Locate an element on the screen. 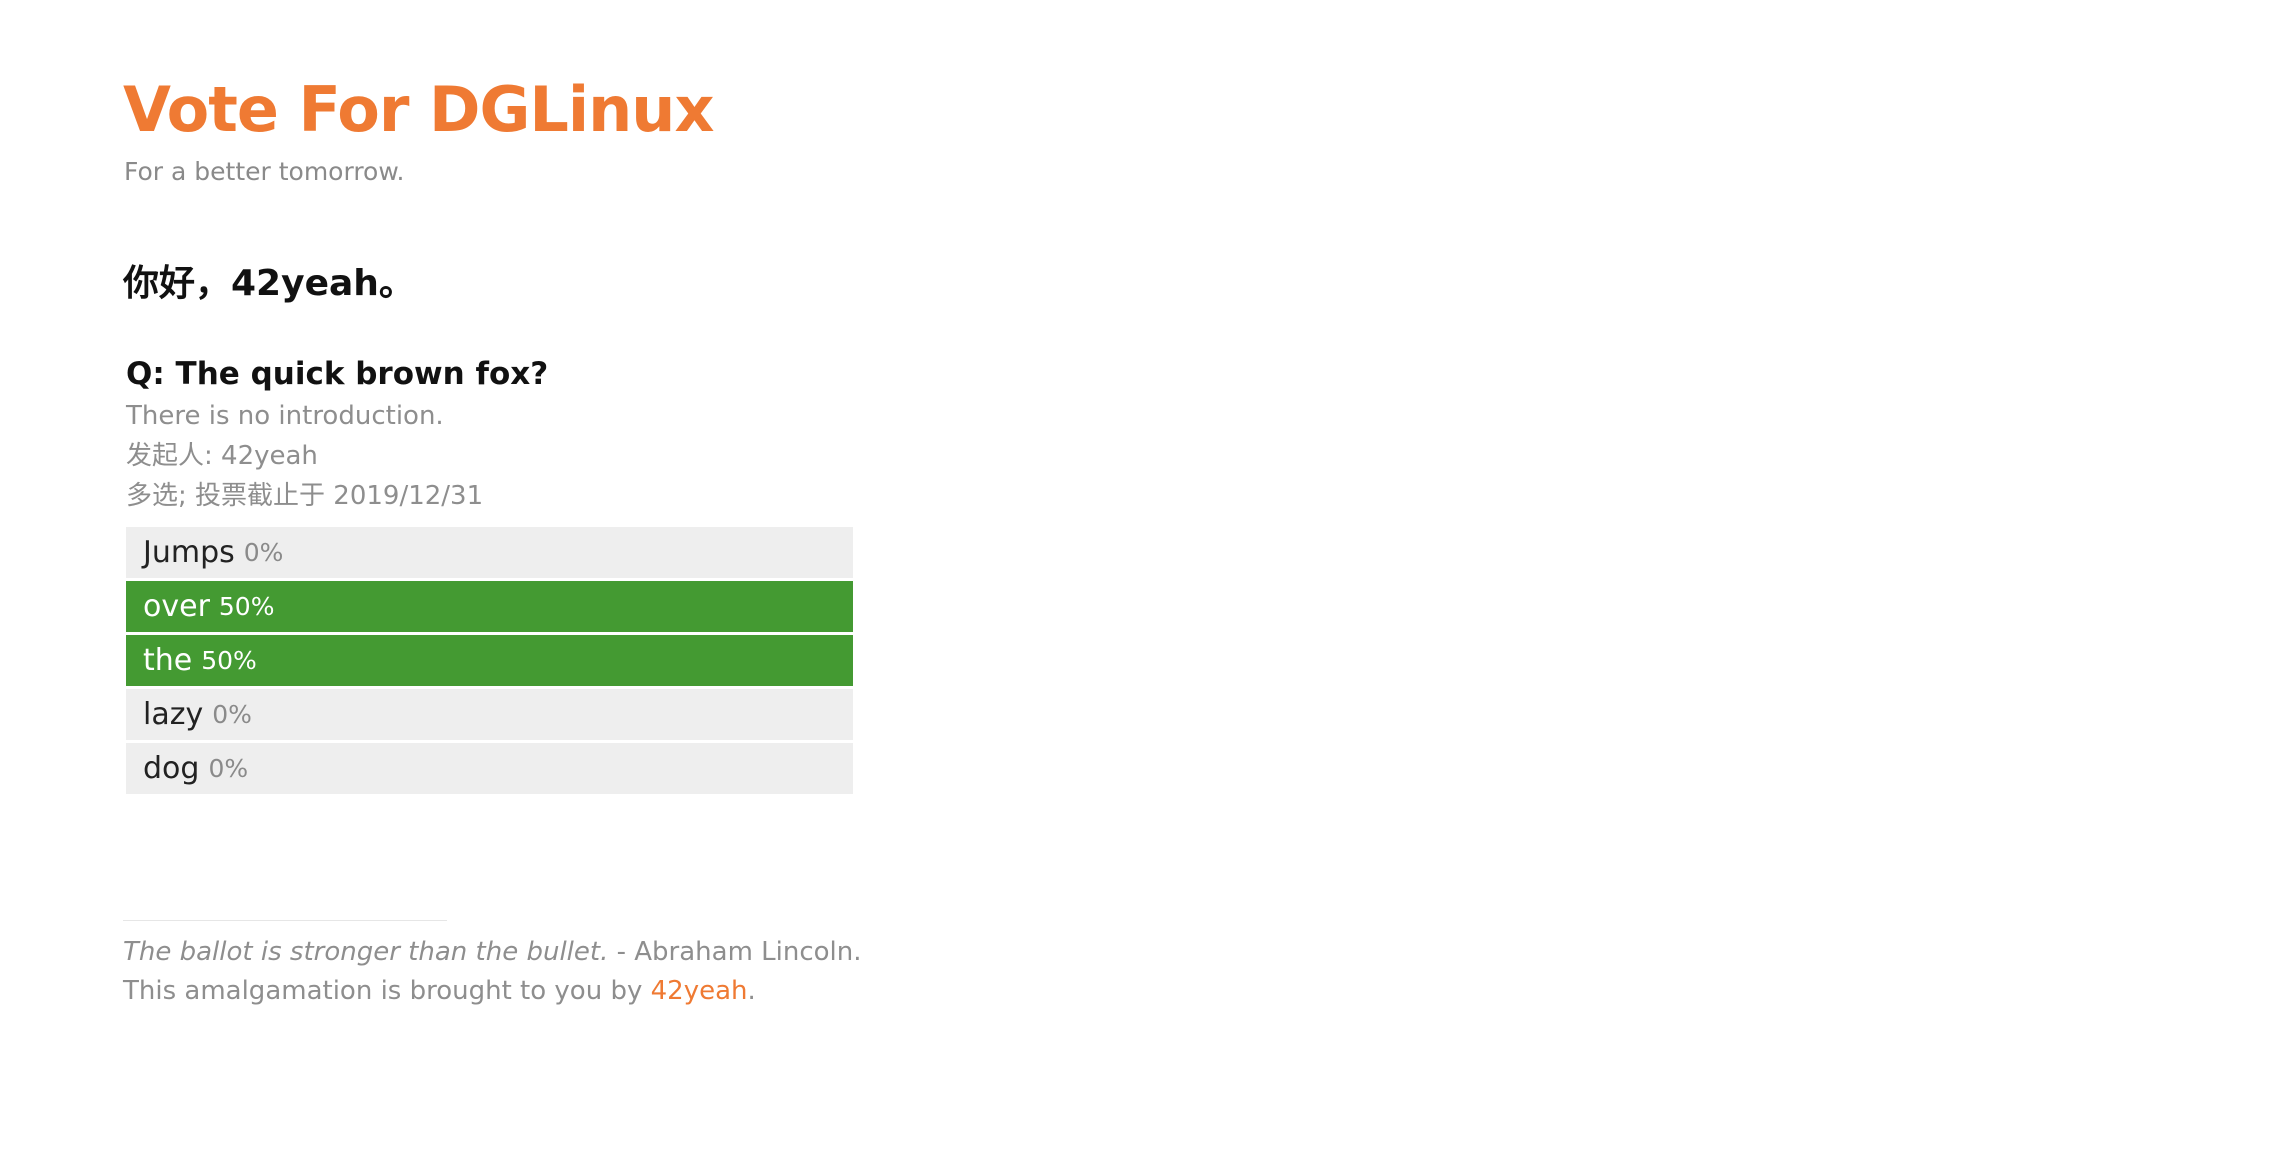  poll-option-over: over 50% is located at coordinates (489, 606).